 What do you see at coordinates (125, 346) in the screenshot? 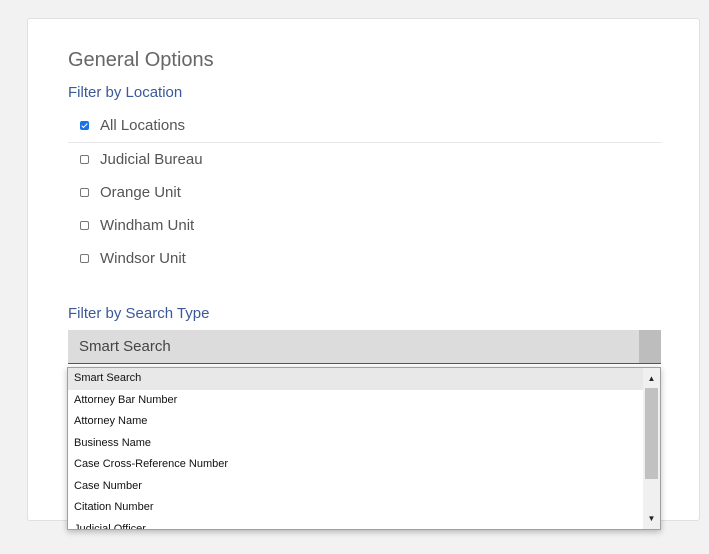
I see `search-type-selected-value: Smart Search` at bounding box center [125, 346].